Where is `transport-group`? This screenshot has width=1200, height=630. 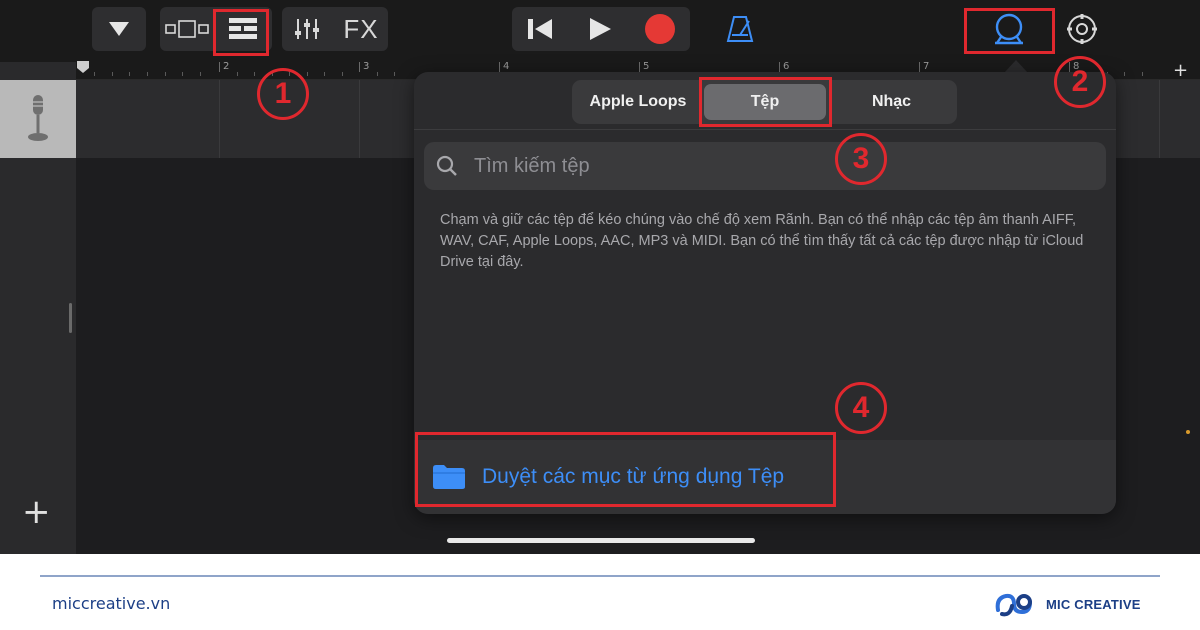
transport-group is located at coordinates (601, 29).